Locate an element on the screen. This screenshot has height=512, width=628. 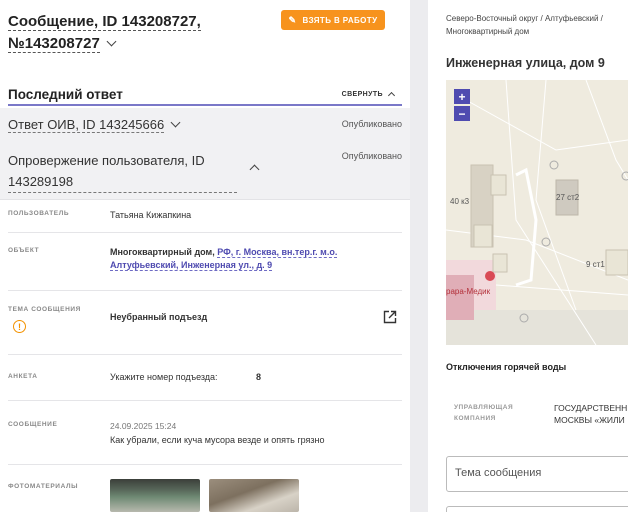
collapse-button: СВЕРНУТЬ is located at coordinates (368, 94).